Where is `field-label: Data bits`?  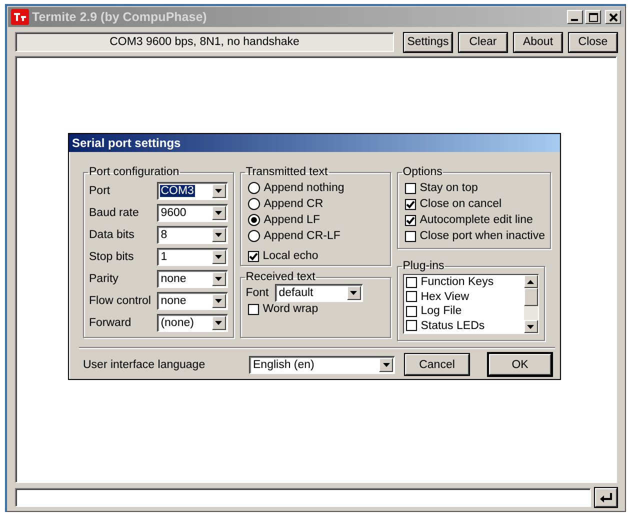 field-label: Data bits is located at coordinates (111, 235).